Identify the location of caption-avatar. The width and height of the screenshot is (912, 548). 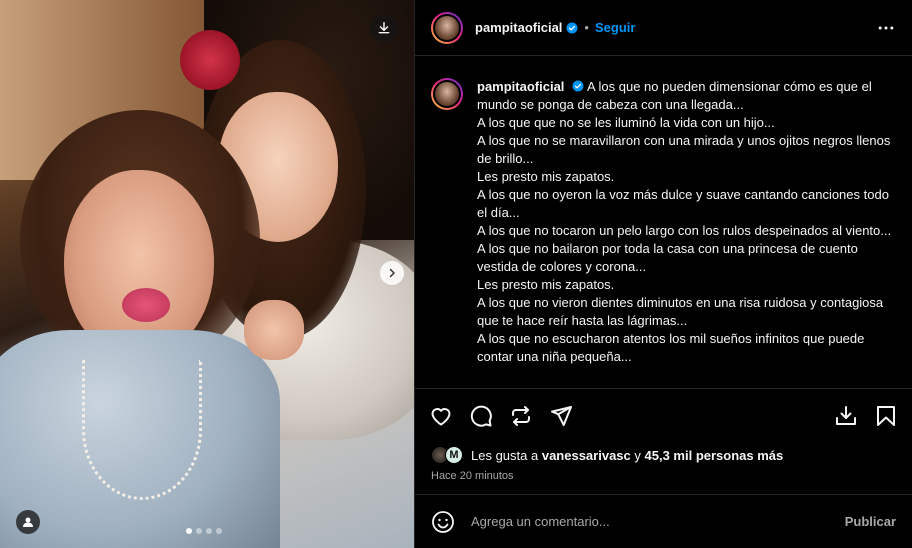
(447, 94).